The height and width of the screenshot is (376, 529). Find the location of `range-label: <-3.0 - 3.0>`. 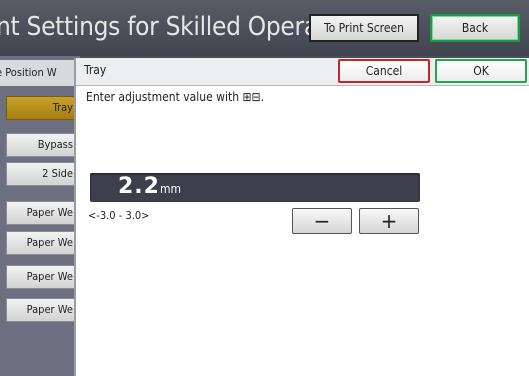

range-label: <-3.0 - 3.0> is located at coordinates (119, 215).